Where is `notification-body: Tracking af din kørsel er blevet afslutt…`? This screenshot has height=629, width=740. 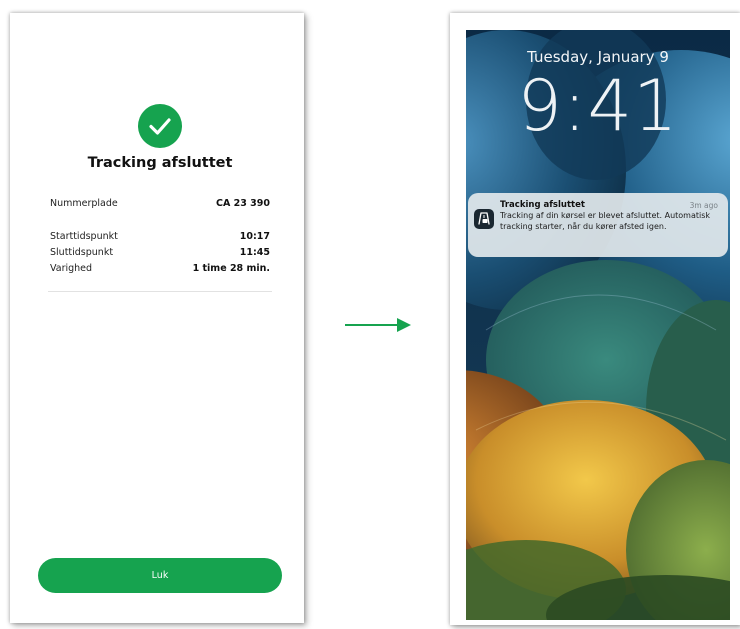
notification-body: Tracking af din kørsel er blevet afslutt… is located at coordinates (605, 221).